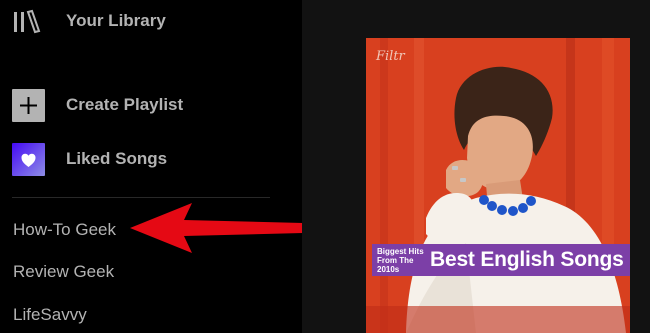 The height and width of the screenshot is (333, 650). What do you see at coordinates (27, 21) in the screenshot?
I see `library-icon` at bounding box center [27, 21].